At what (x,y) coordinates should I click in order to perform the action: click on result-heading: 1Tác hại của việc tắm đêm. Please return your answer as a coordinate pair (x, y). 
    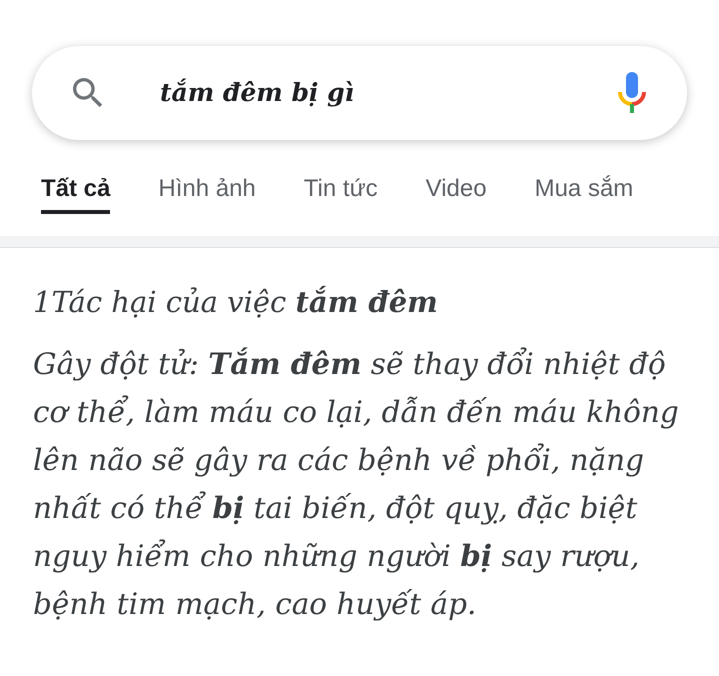
    Looking at the image, I should click on (236, 302).